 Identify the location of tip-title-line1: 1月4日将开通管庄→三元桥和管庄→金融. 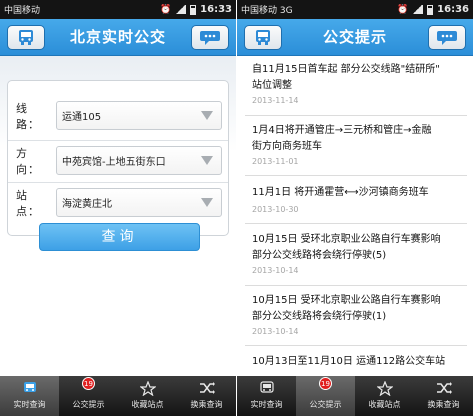
(342, 130).